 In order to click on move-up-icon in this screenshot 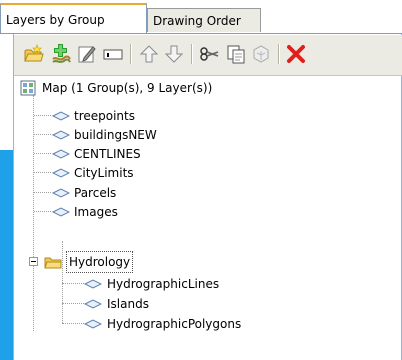, I will do `click(149, 54)`.